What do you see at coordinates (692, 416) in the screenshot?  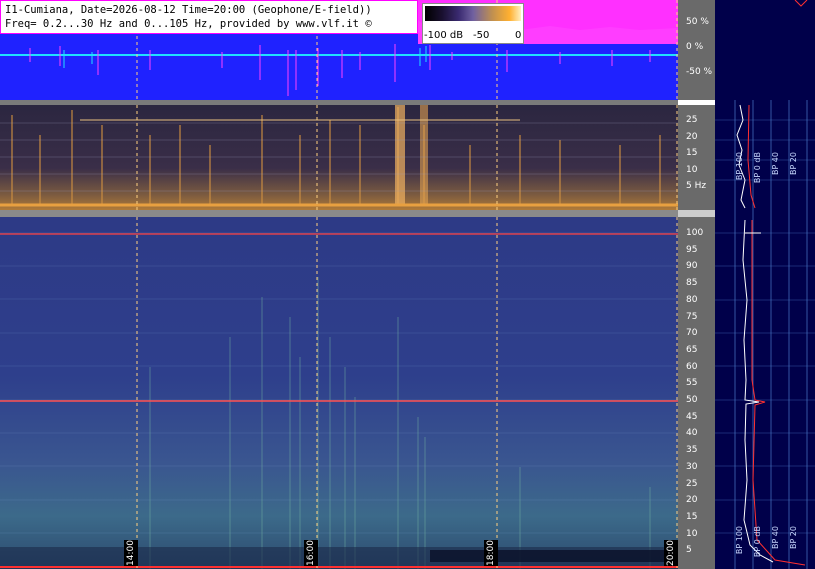 I see `main-freq-tick: 45` at bounding box center [692, 416].